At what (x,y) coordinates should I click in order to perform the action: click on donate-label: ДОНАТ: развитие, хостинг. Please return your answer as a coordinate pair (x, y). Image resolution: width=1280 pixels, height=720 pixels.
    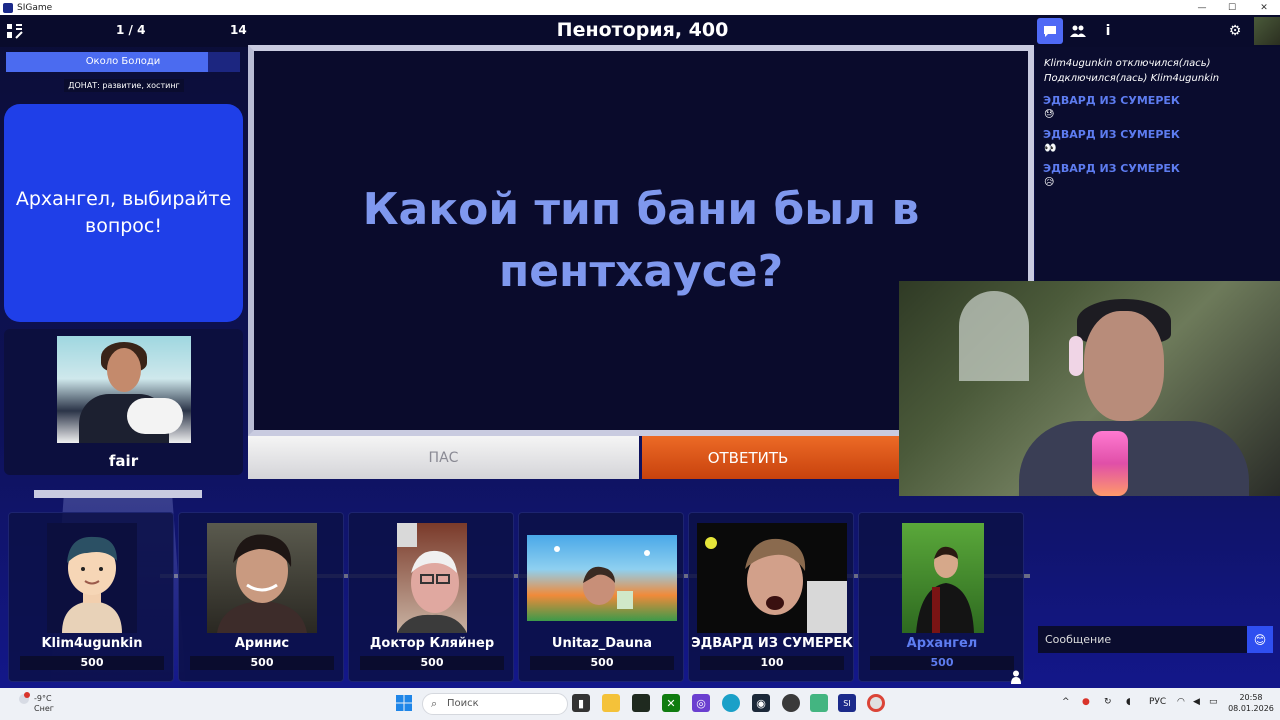
    Looking at the image, I should click on (124, 85).